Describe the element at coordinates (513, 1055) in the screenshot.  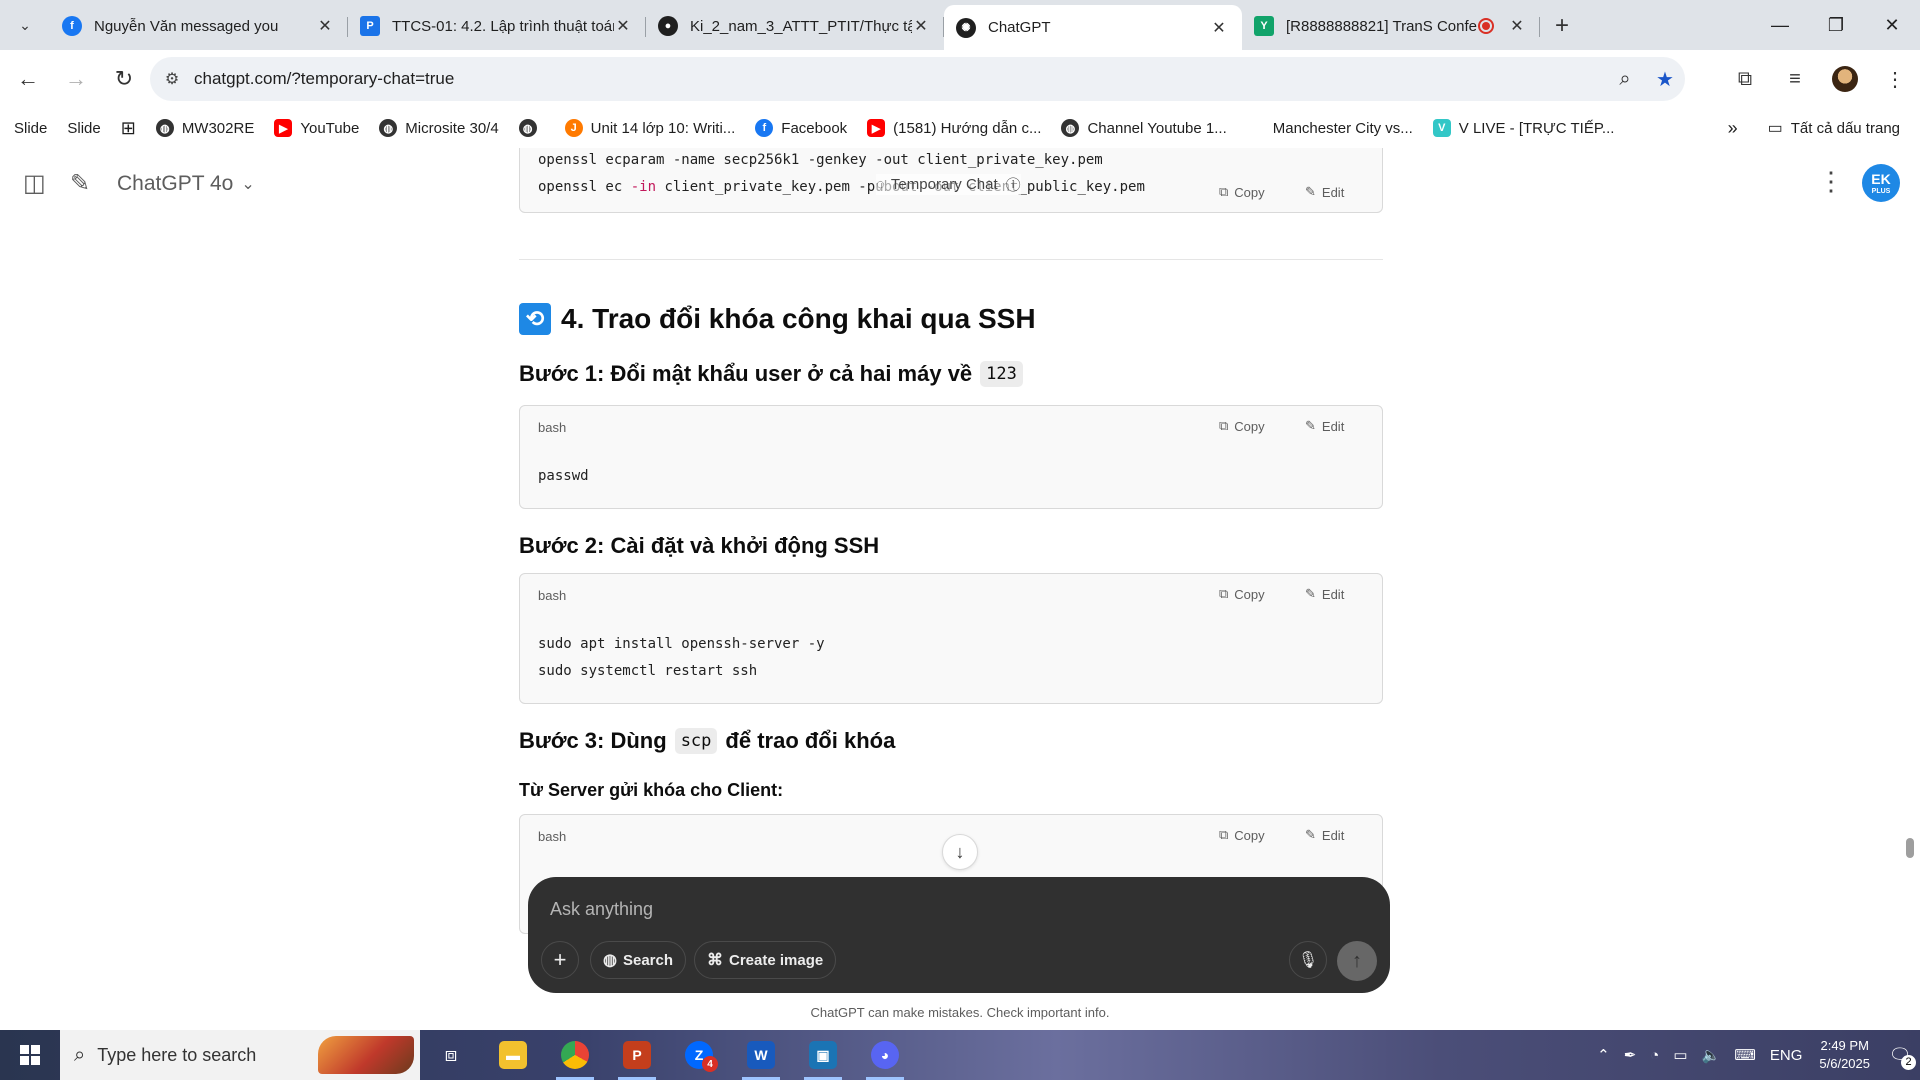
I see `taskbar-file-explorer: ▬` at that location.